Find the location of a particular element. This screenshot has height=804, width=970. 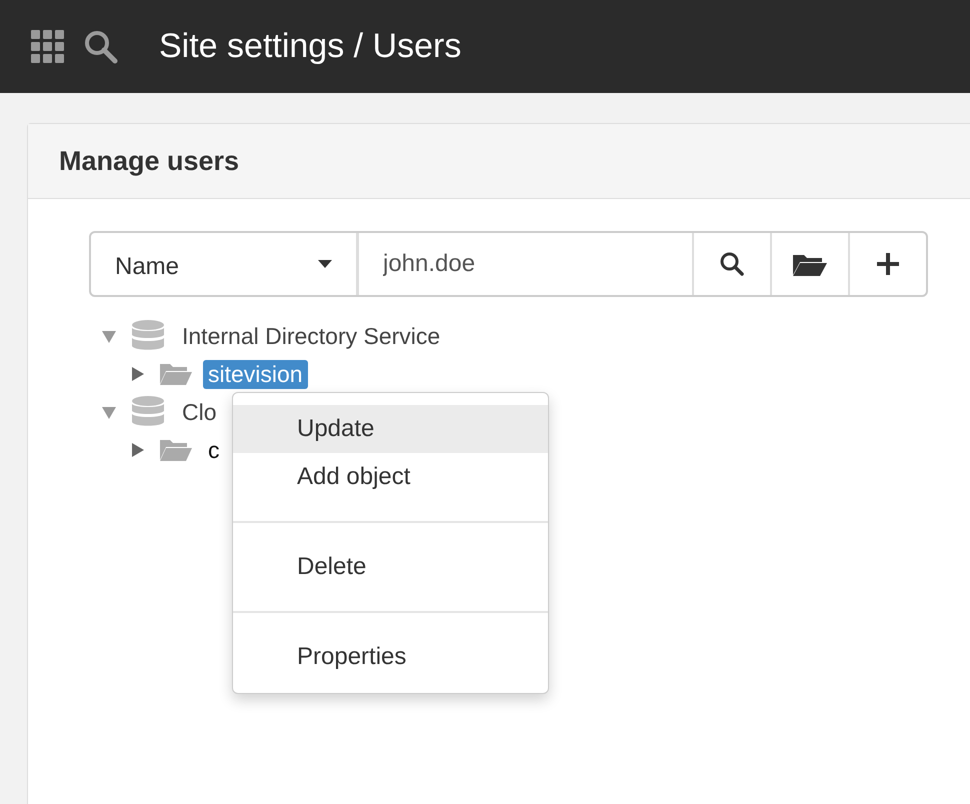

tree-node-label: Clo is located at coordinates (199, 412).